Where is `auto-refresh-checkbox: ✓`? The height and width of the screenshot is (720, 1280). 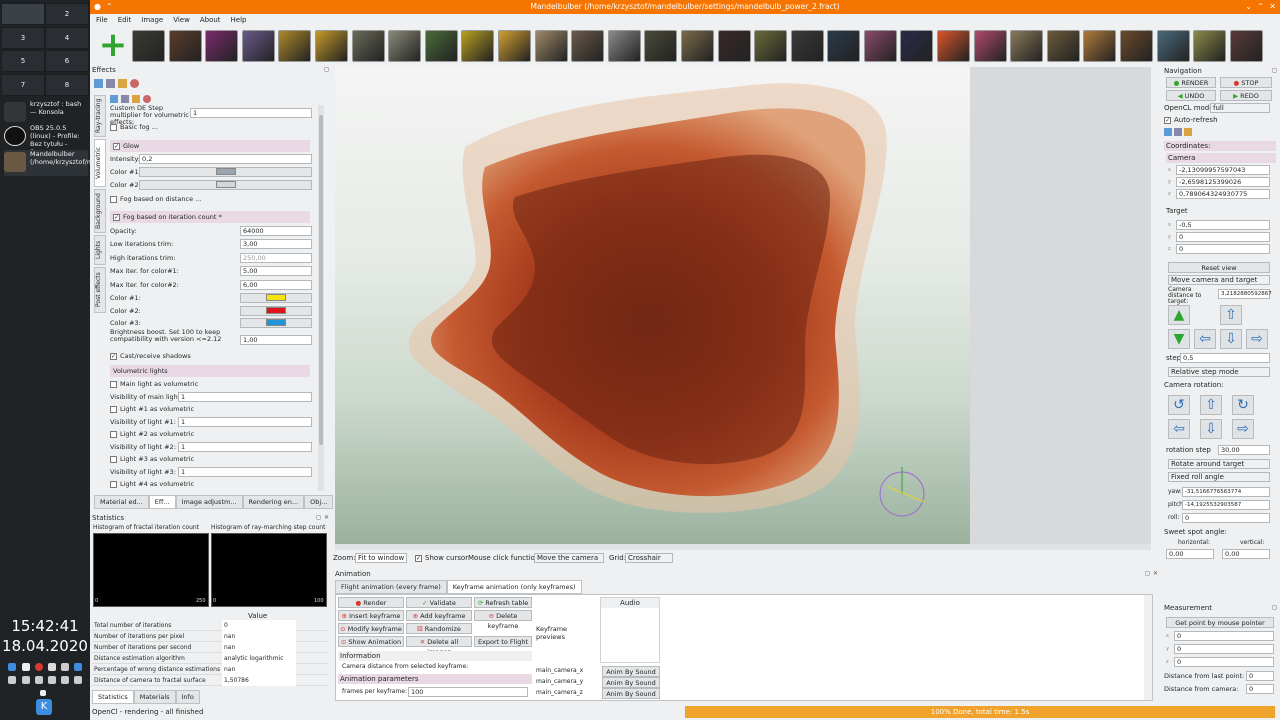 auto-refresh-checkbox: ✓ is located at coordinates (1167, 120).